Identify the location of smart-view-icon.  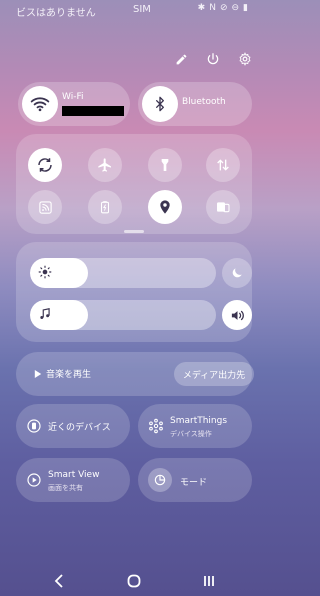
(34, 480).